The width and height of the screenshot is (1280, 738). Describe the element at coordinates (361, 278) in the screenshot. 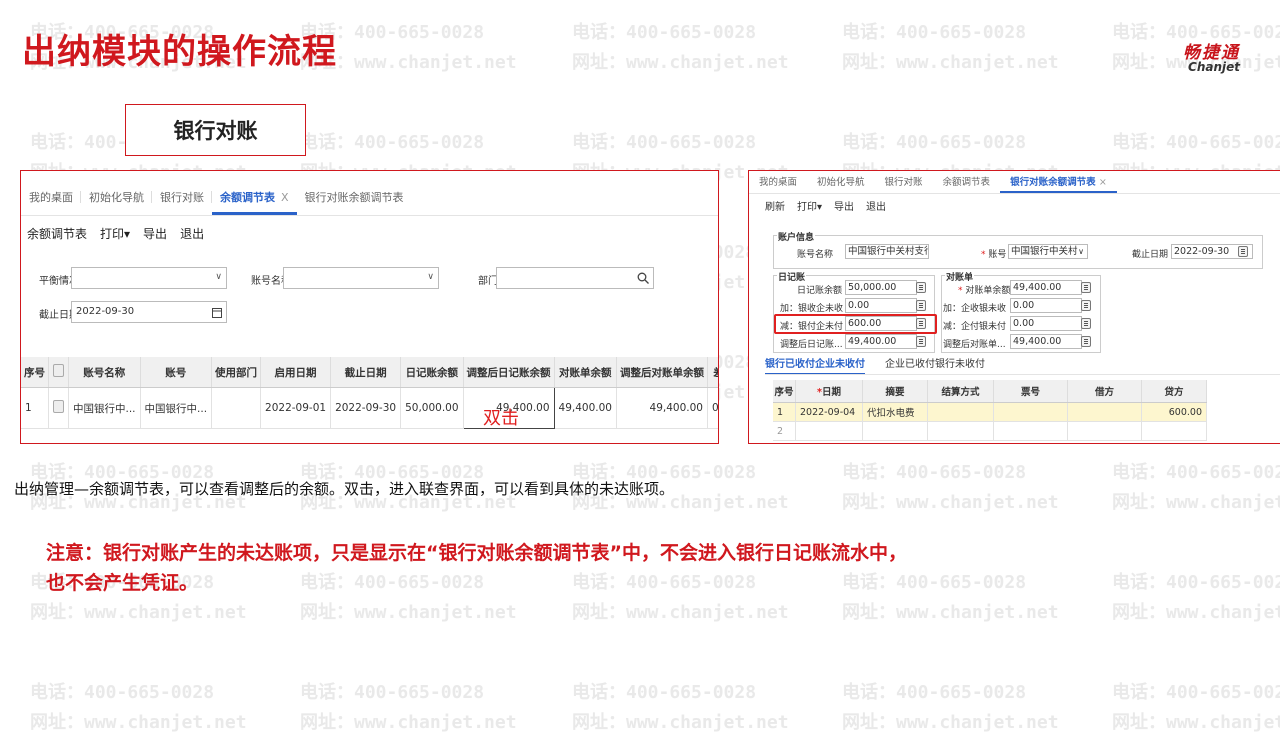

I see `account-name-select: ∨` at that location.